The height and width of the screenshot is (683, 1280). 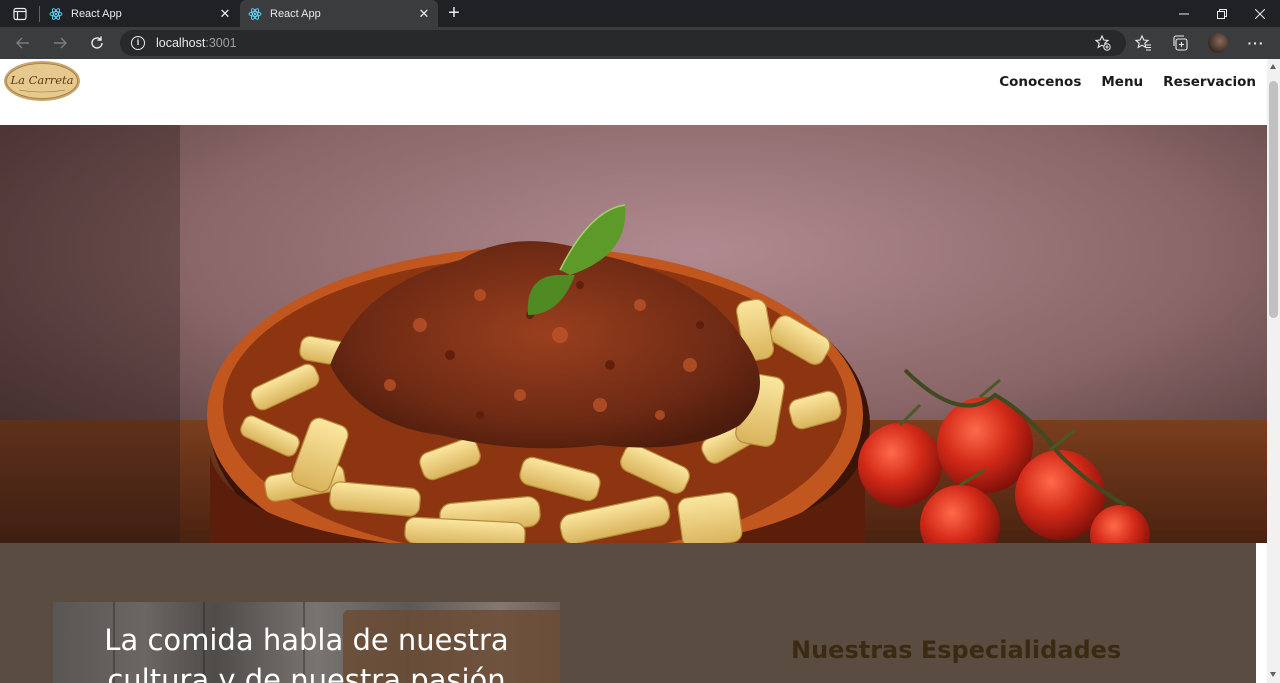 What do you see at coordinates (1143, 43) in the screenshot?
I see `favorites-icon` at bounding box center [1143, 43].